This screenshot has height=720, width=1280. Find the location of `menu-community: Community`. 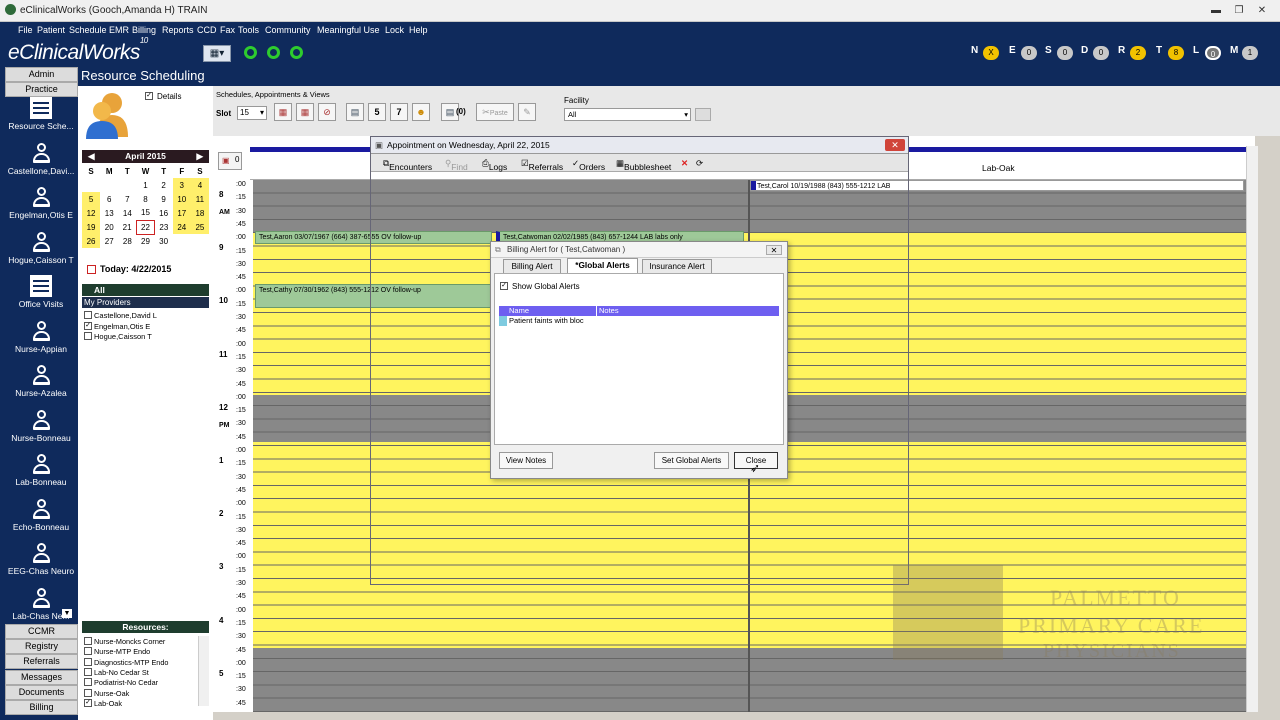

menu-community: Community is located at coordinates (288, 30).